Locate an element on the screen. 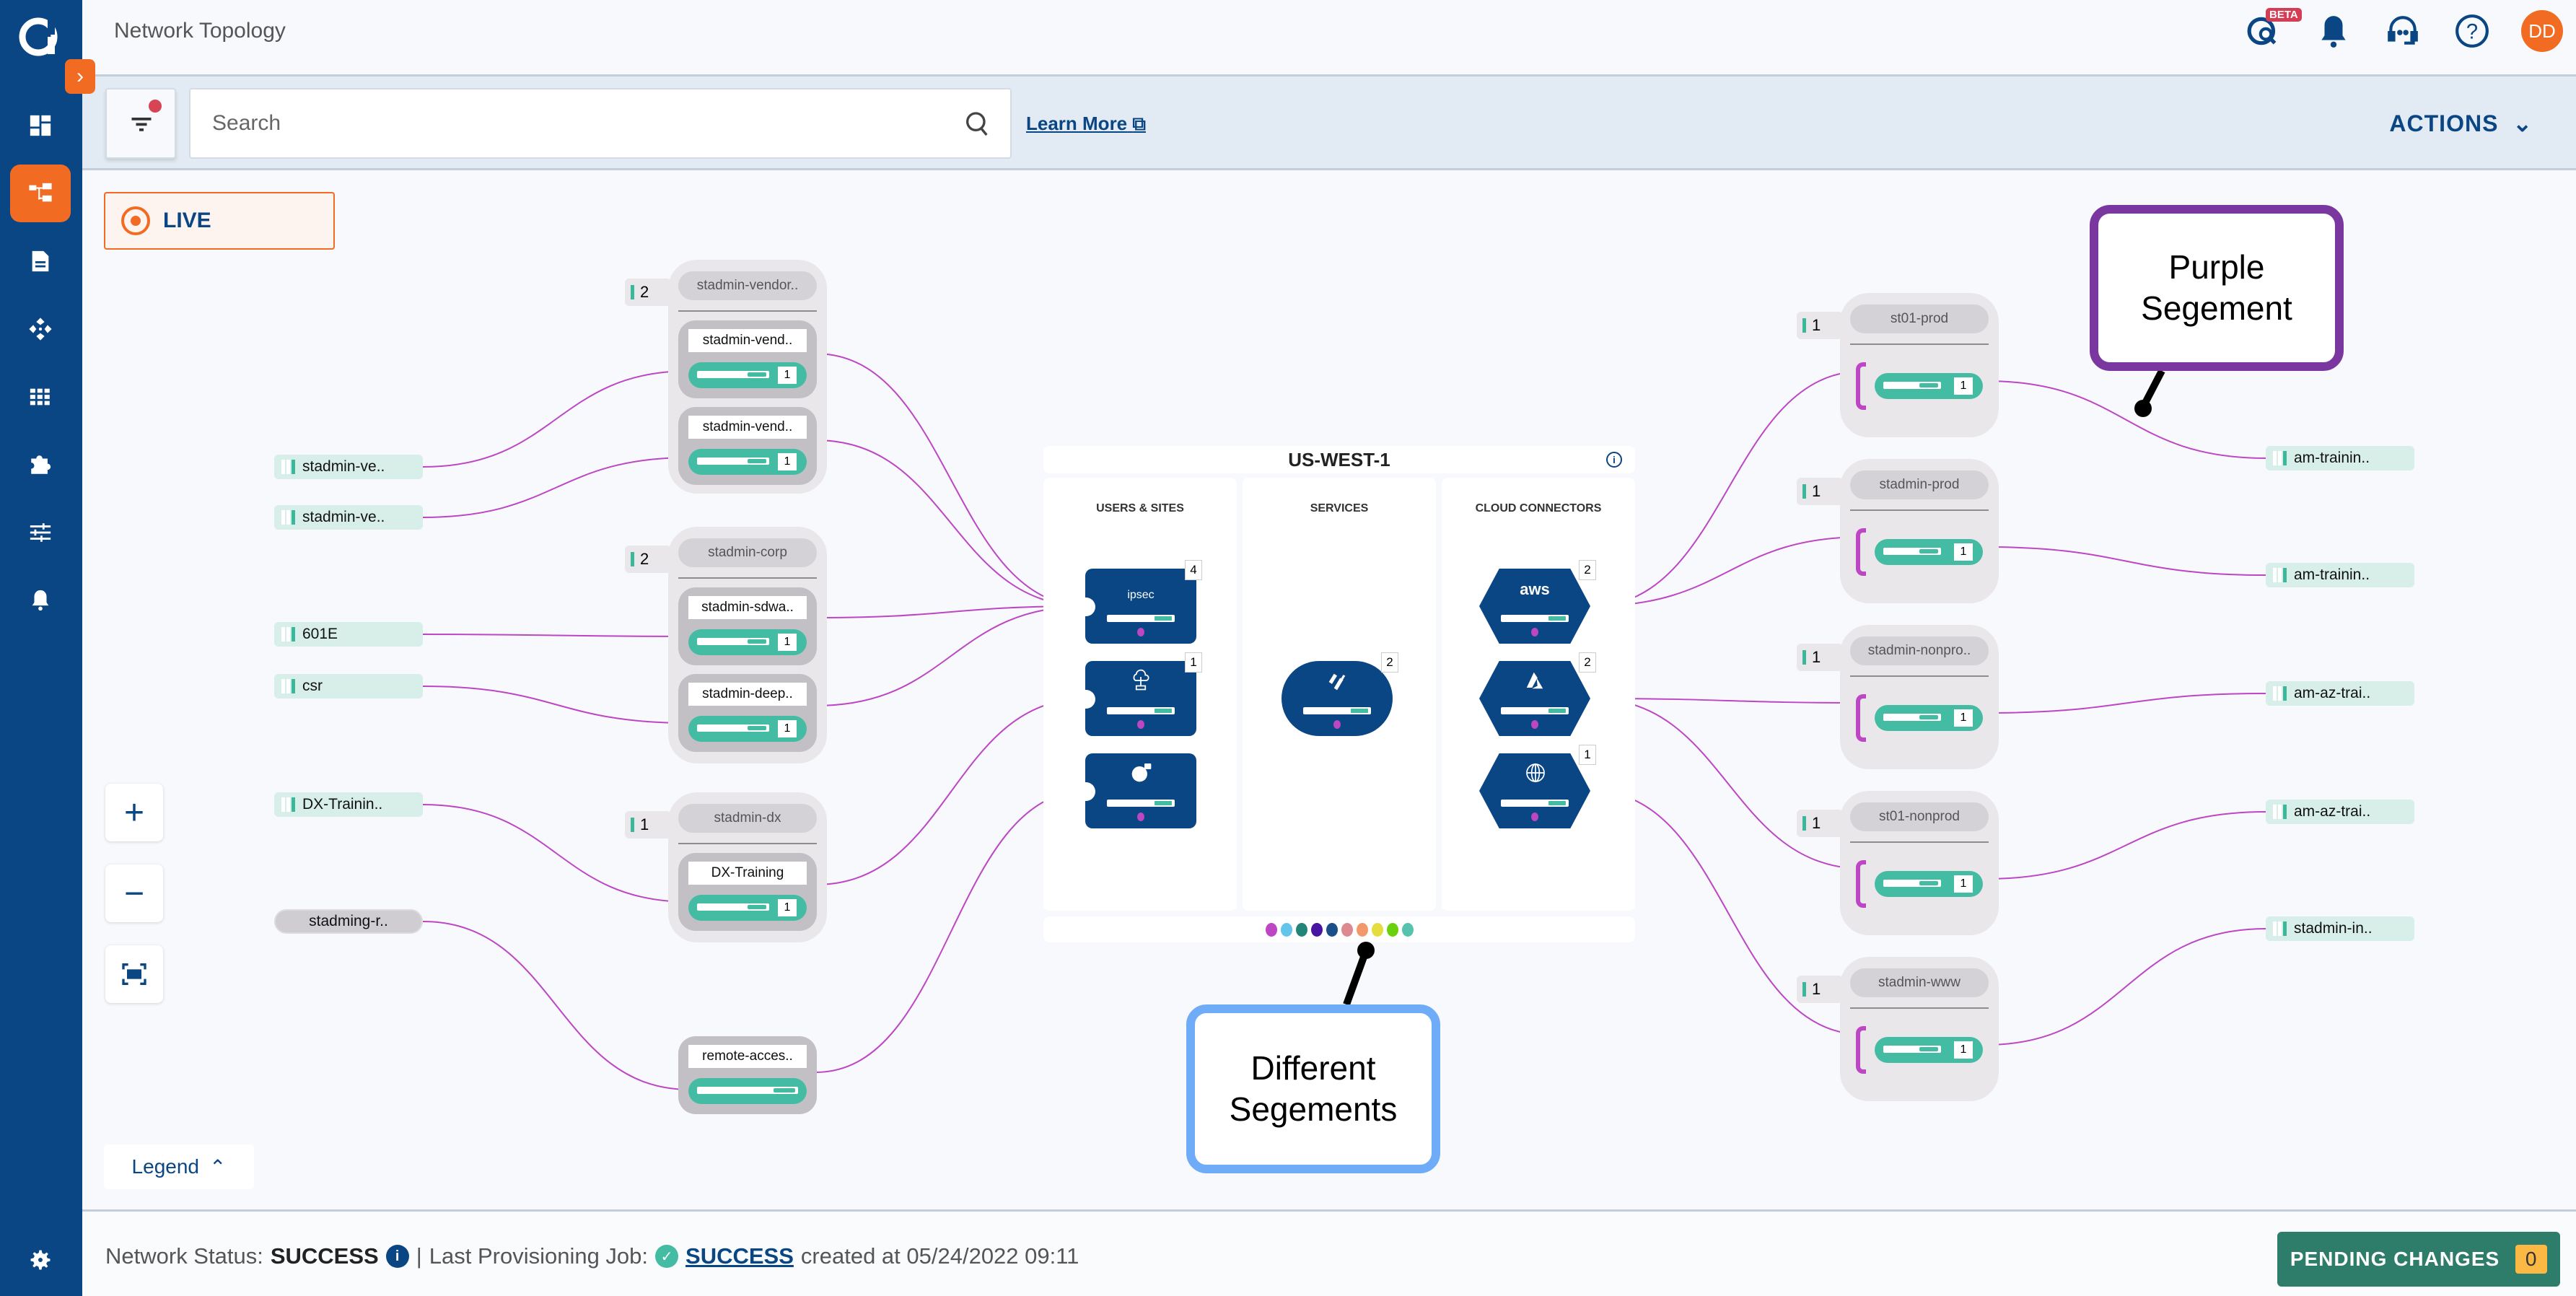 The image size is (2576, 1296). group-node: 1 stadmin-prod 1 is located at coordinates (1898, 531).